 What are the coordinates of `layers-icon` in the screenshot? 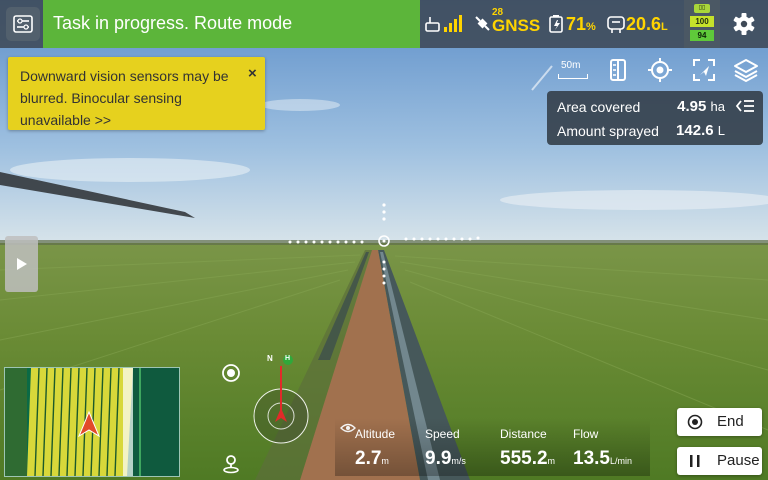 It's located at (746, 70).